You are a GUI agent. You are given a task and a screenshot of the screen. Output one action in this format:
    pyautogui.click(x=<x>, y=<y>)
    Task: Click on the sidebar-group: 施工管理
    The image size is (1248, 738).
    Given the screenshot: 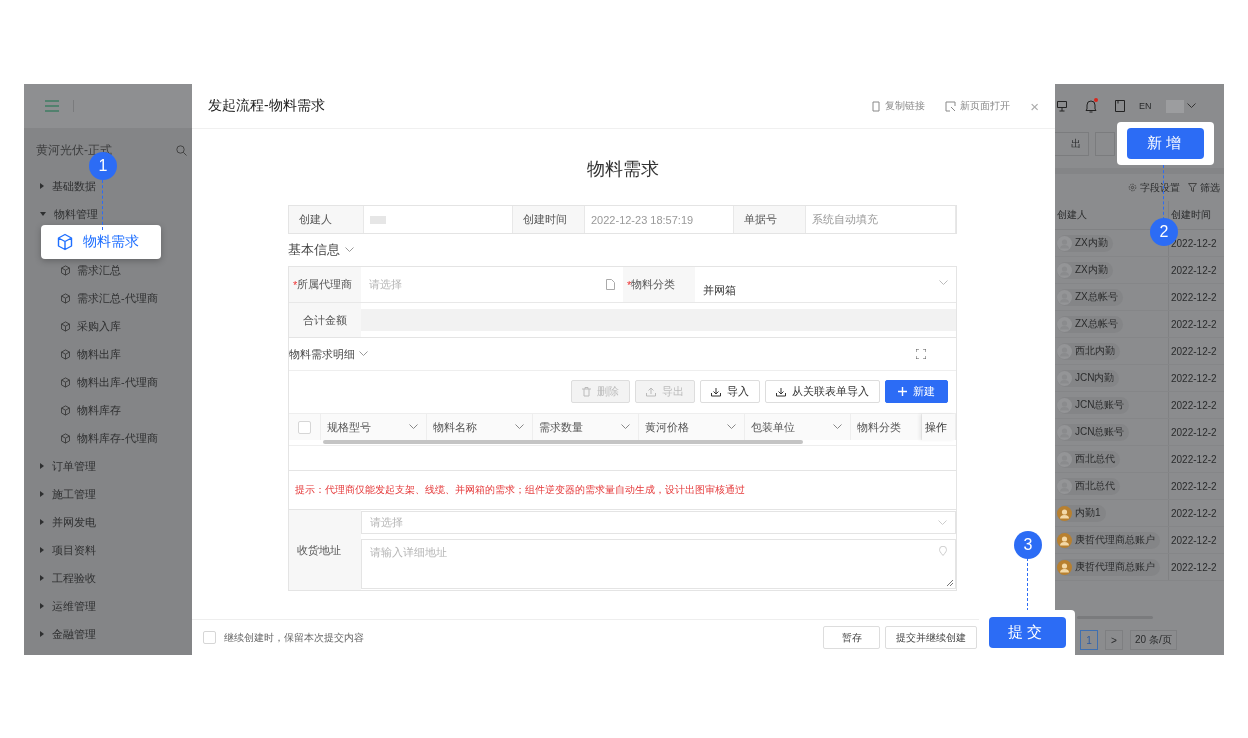 What is the action you would take?
    pyautogui.click(x=108, y=494)
    